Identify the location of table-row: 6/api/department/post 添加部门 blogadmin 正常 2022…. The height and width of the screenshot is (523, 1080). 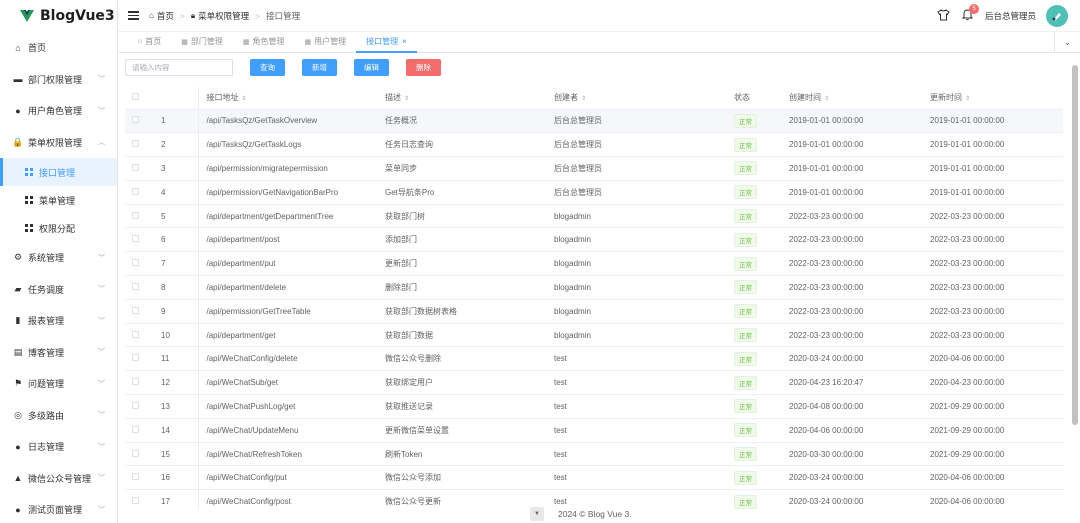
(594, 240).